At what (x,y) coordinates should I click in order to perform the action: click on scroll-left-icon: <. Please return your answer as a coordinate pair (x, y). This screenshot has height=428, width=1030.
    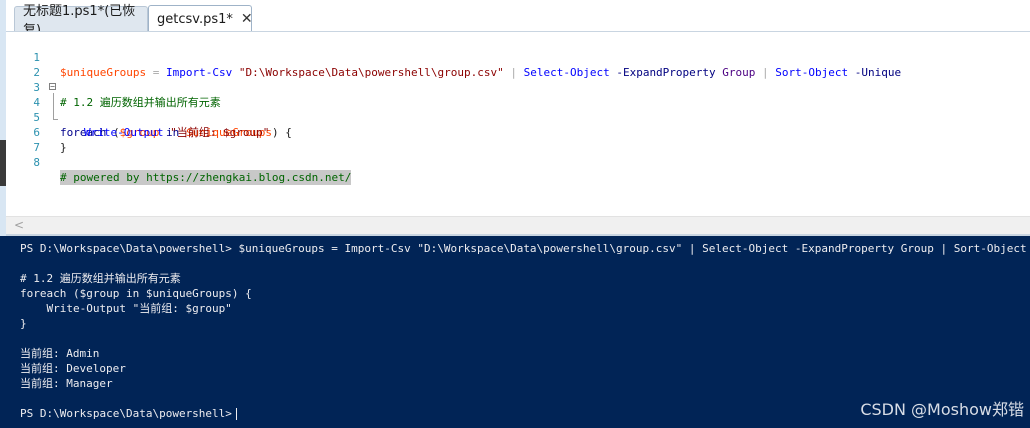
    Looking at the image, I should click on (19, 225).